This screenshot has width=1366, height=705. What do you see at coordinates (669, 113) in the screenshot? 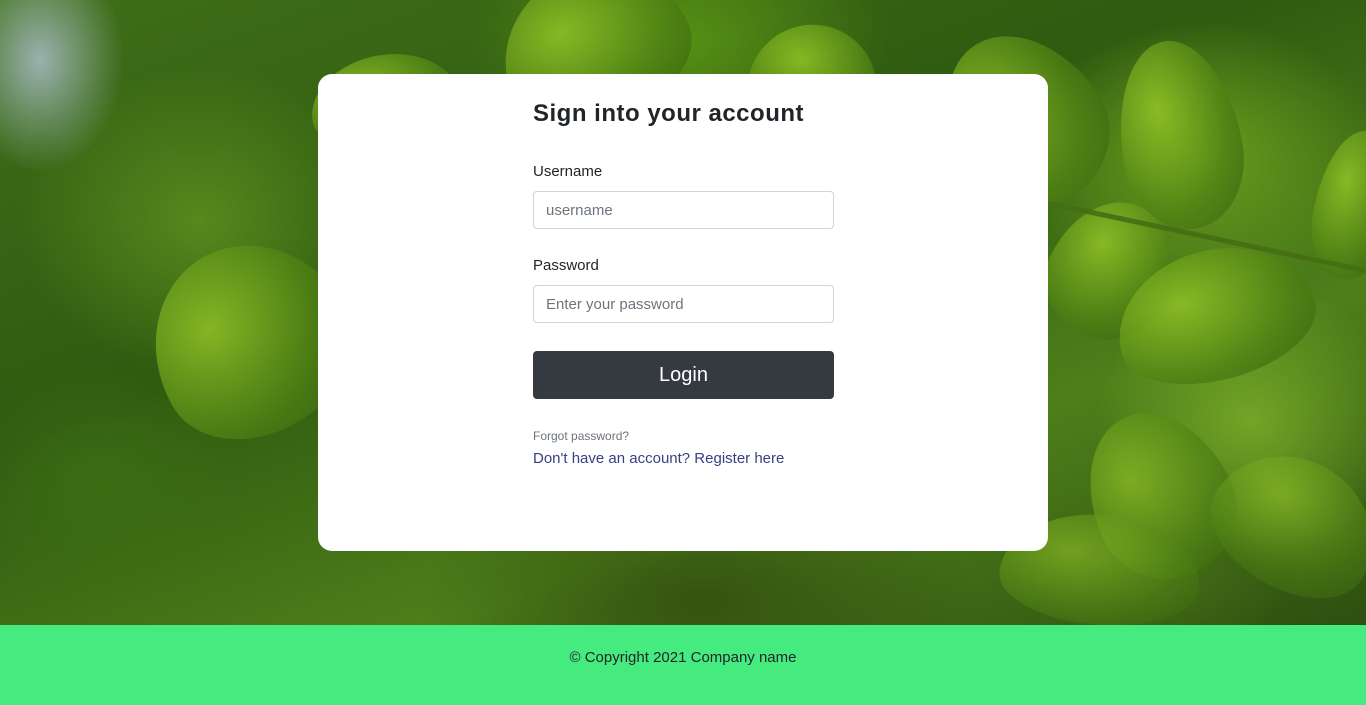
I see `page-title: Sign into your account` at bounding box center [669, 113].